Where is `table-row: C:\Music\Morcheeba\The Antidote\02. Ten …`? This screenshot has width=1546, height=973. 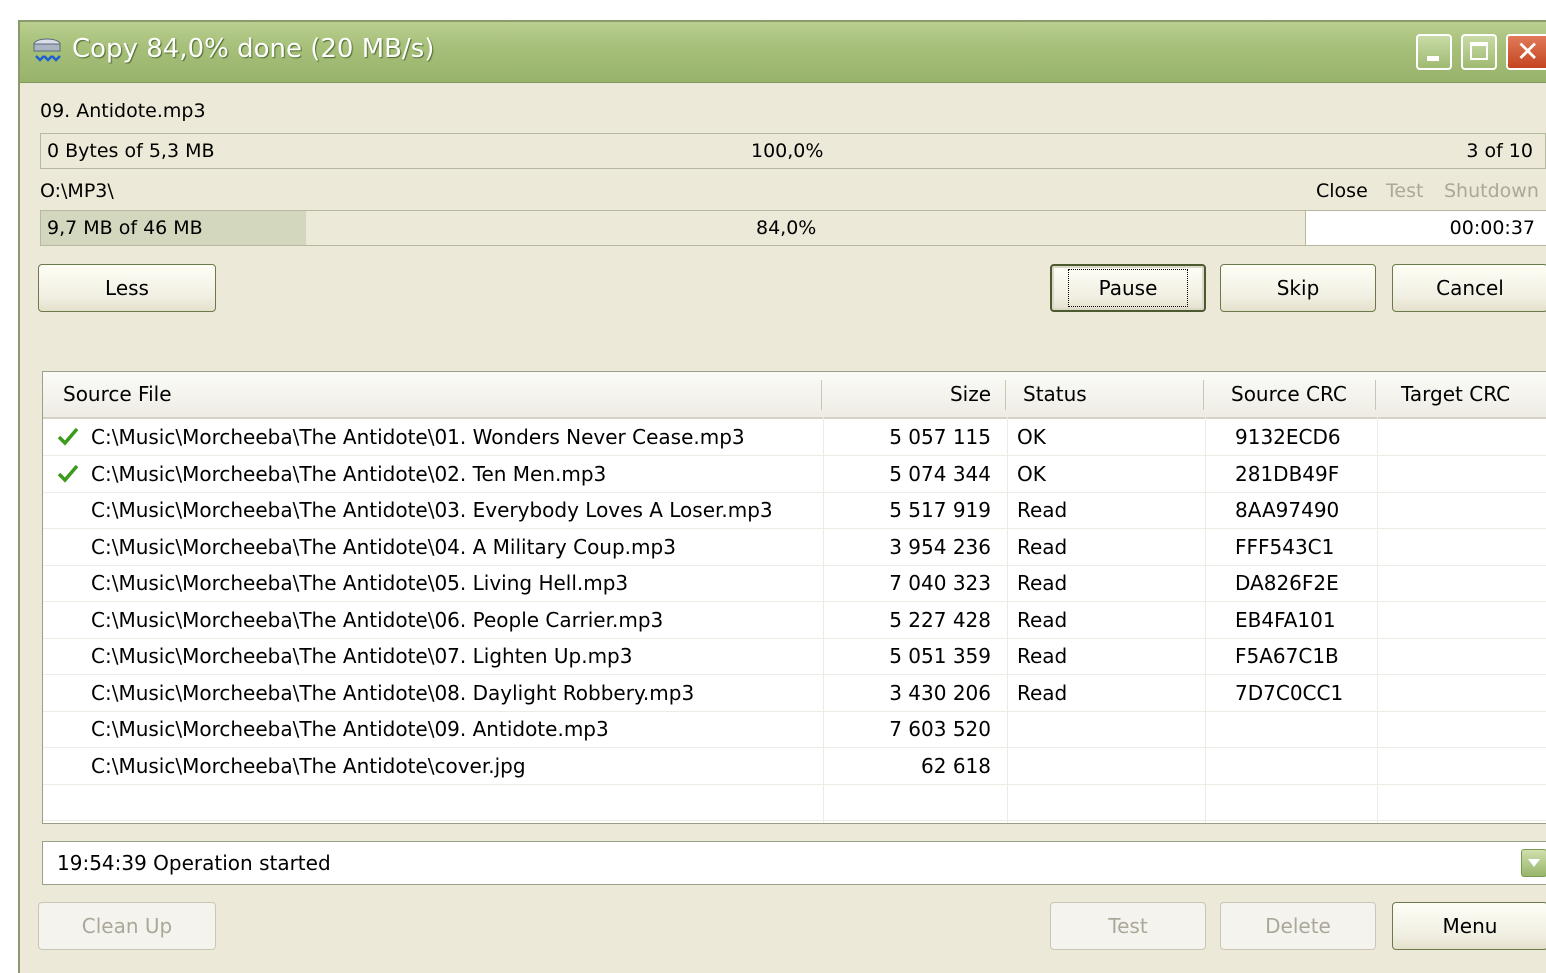
table-row: C:\Music\Morcheeba\The Antidote\02. Ten … is located at coordinates (794, 474).